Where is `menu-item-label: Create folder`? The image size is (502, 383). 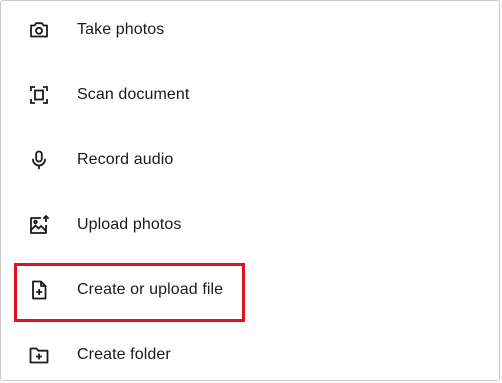
menu-item-label: Create folder is located at coordinates (124, 354).